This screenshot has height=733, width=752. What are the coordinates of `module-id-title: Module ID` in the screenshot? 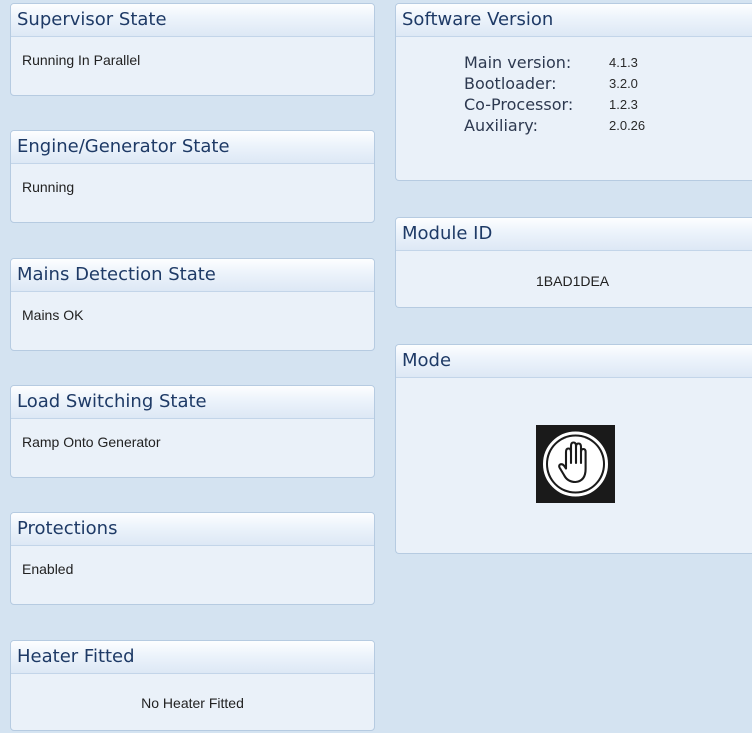 It's located at (574, 234).